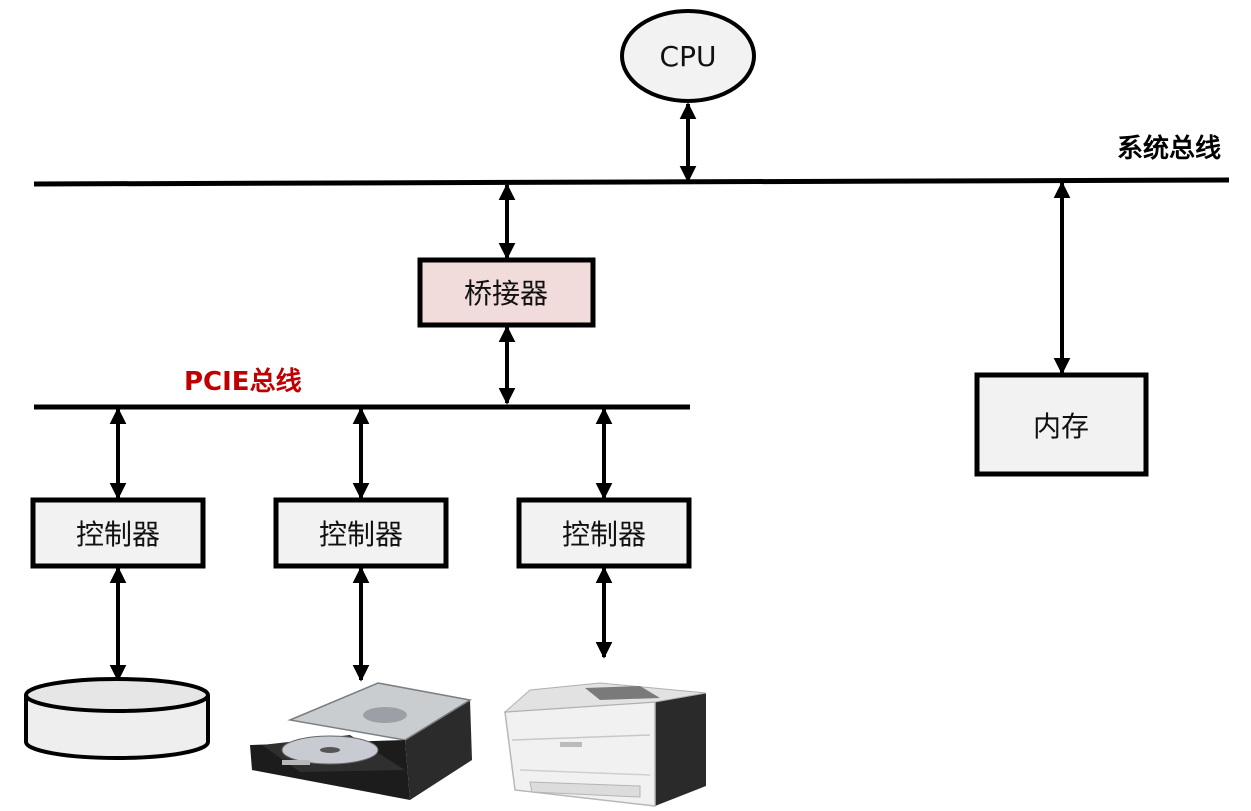 This screenshot has height=811, width=1251. I want to click on cpu-node: CPU, so click(688, 56).